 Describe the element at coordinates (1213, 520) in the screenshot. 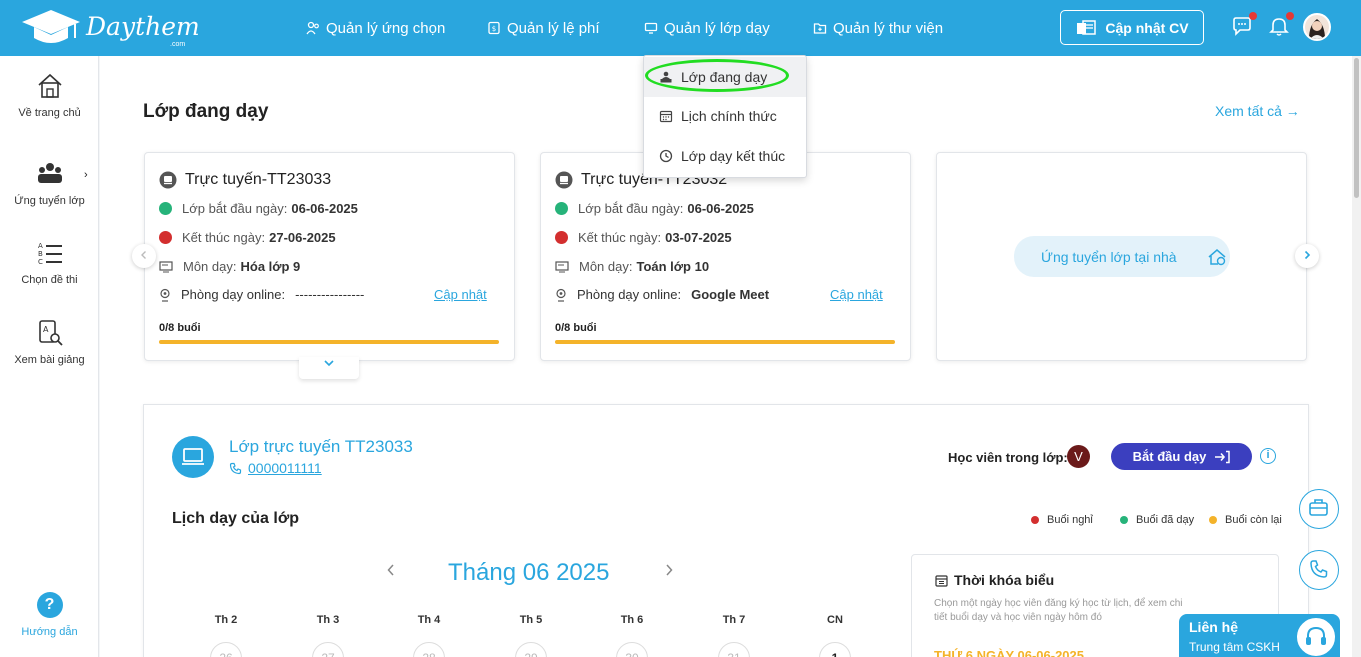

I see `yellow-dot-icon` at that location.